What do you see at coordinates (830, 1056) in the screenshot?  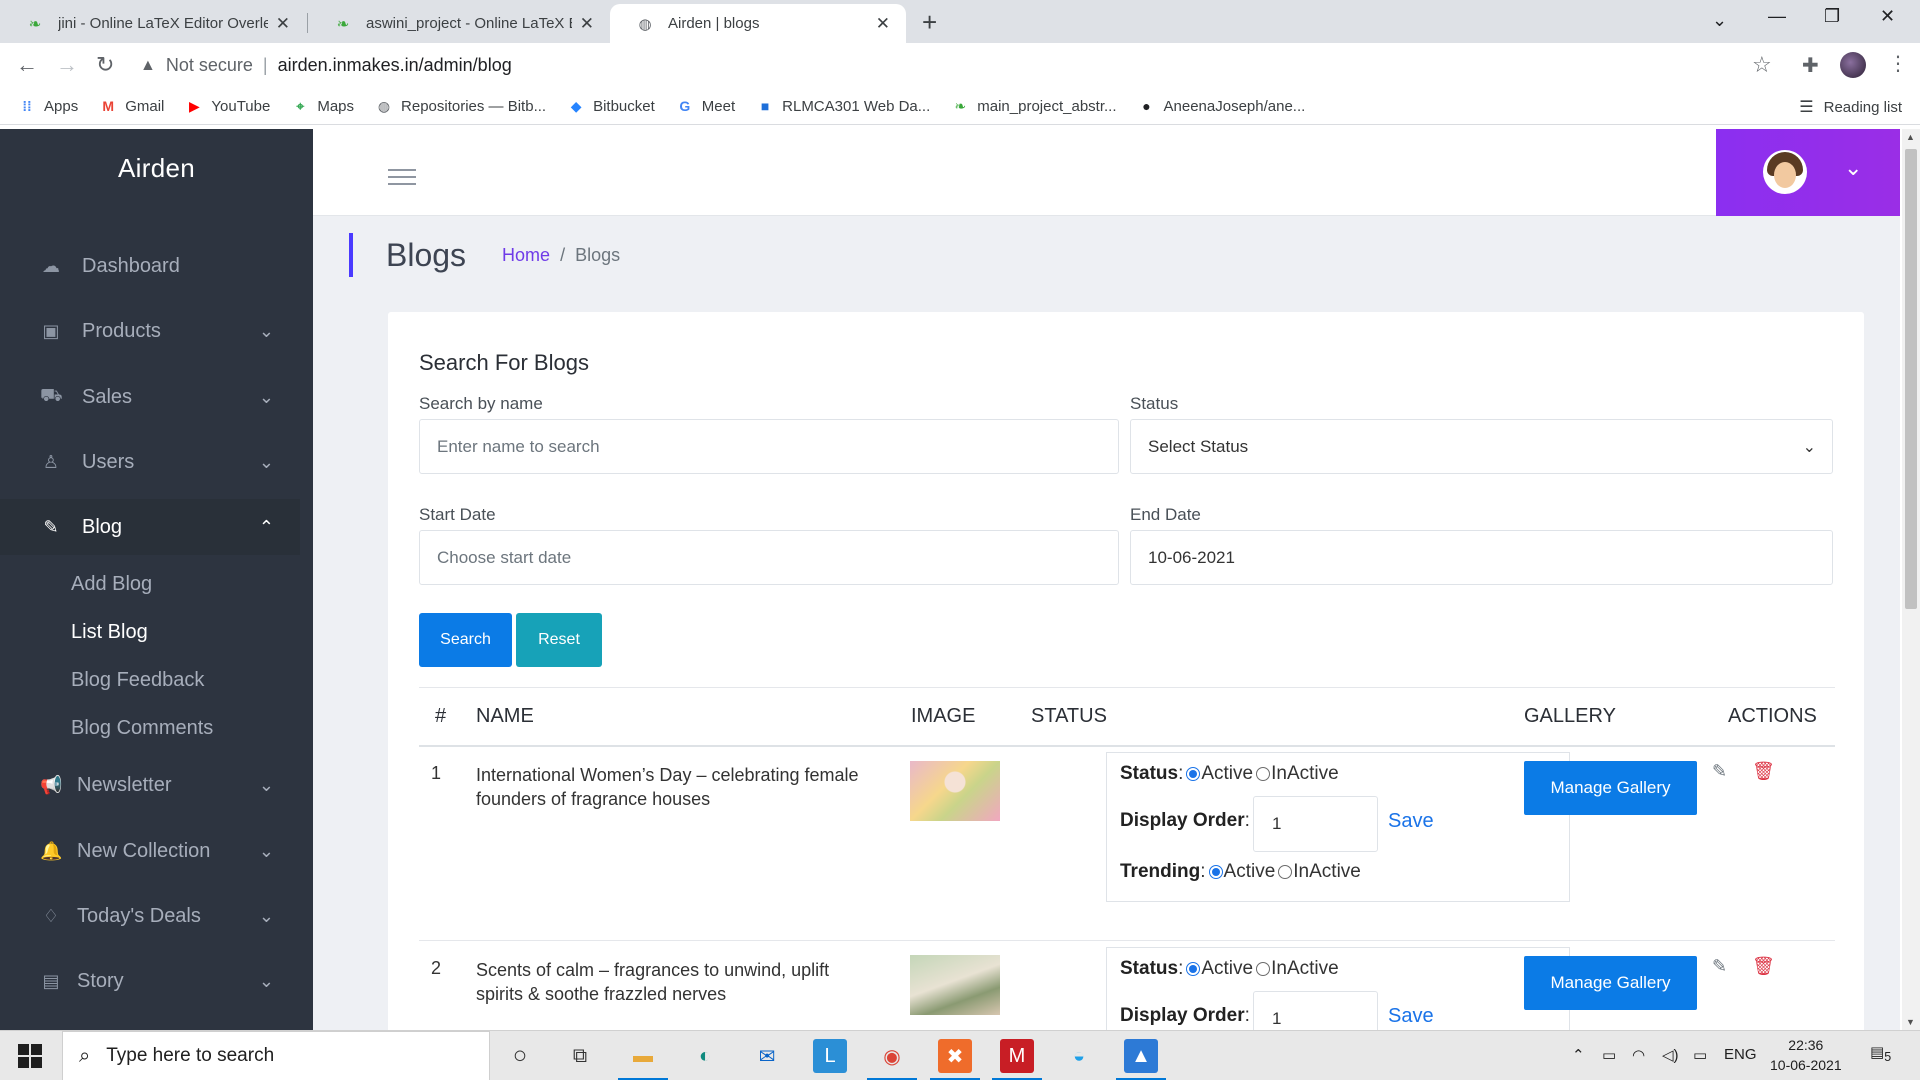 I see `app-l-icon: L` at bounding box center [830, 1056].